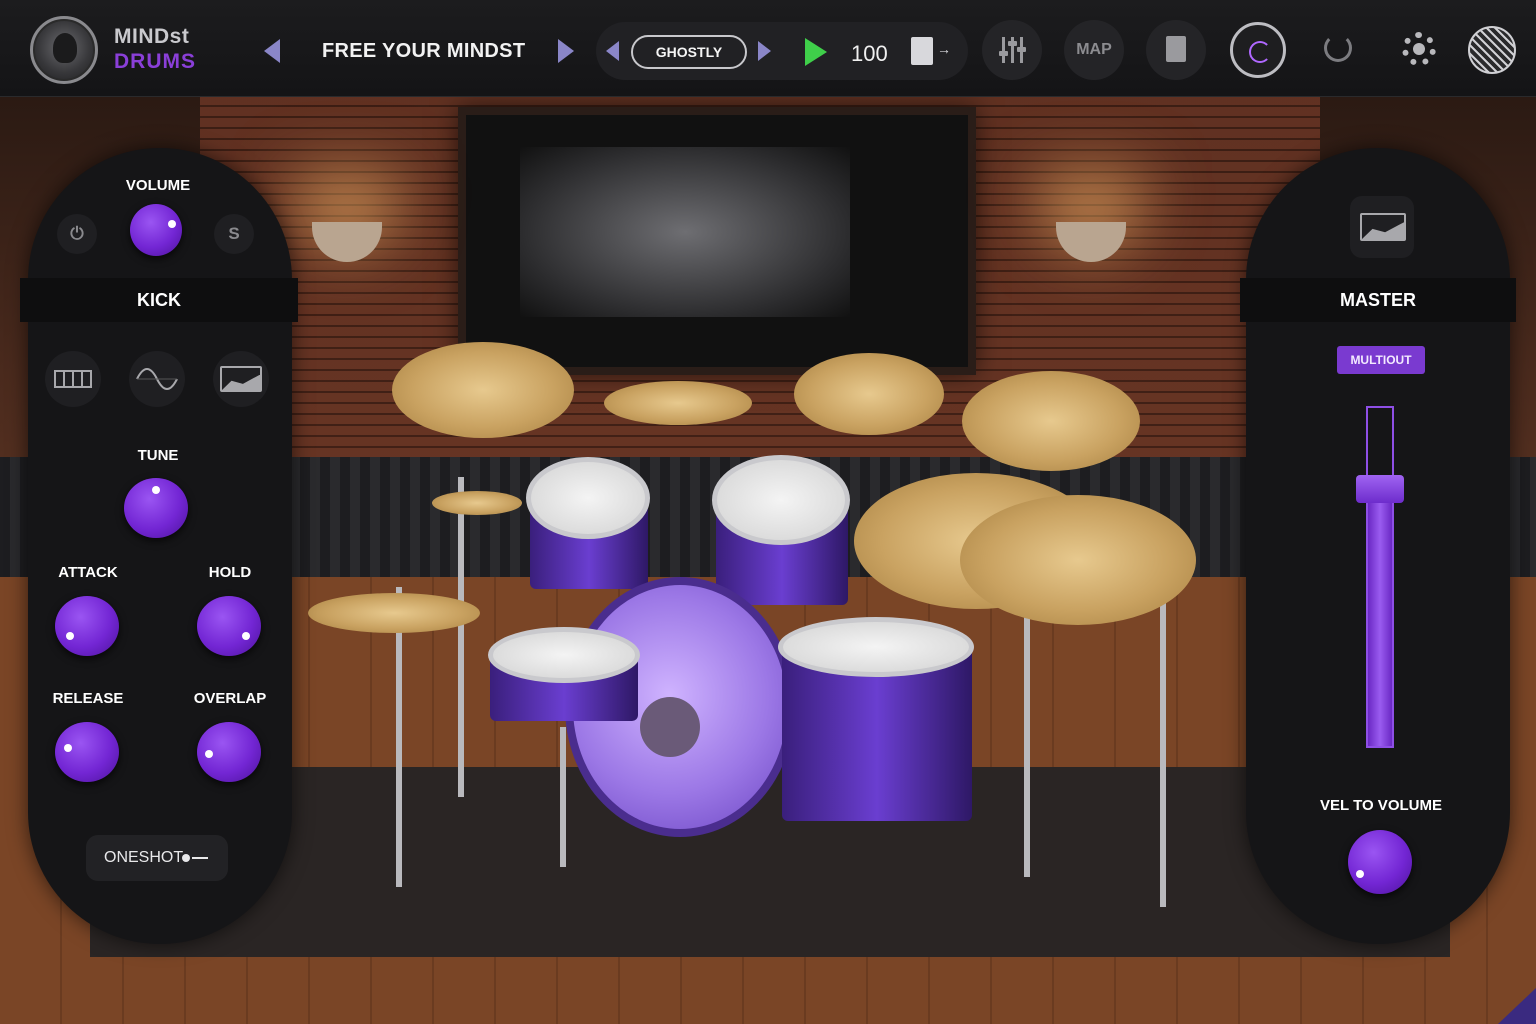  What do you see at coordinates (1163, 737) in the screenshot?
I see `cymbal-stand-far-right` at bounding box center [1163, 737].